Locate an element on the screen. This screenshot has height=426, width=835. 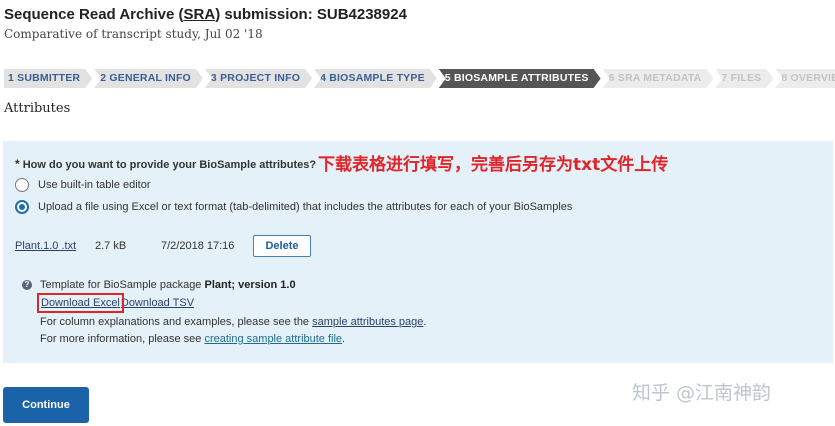
help-icon: ? is located at coordinates (27, 285).